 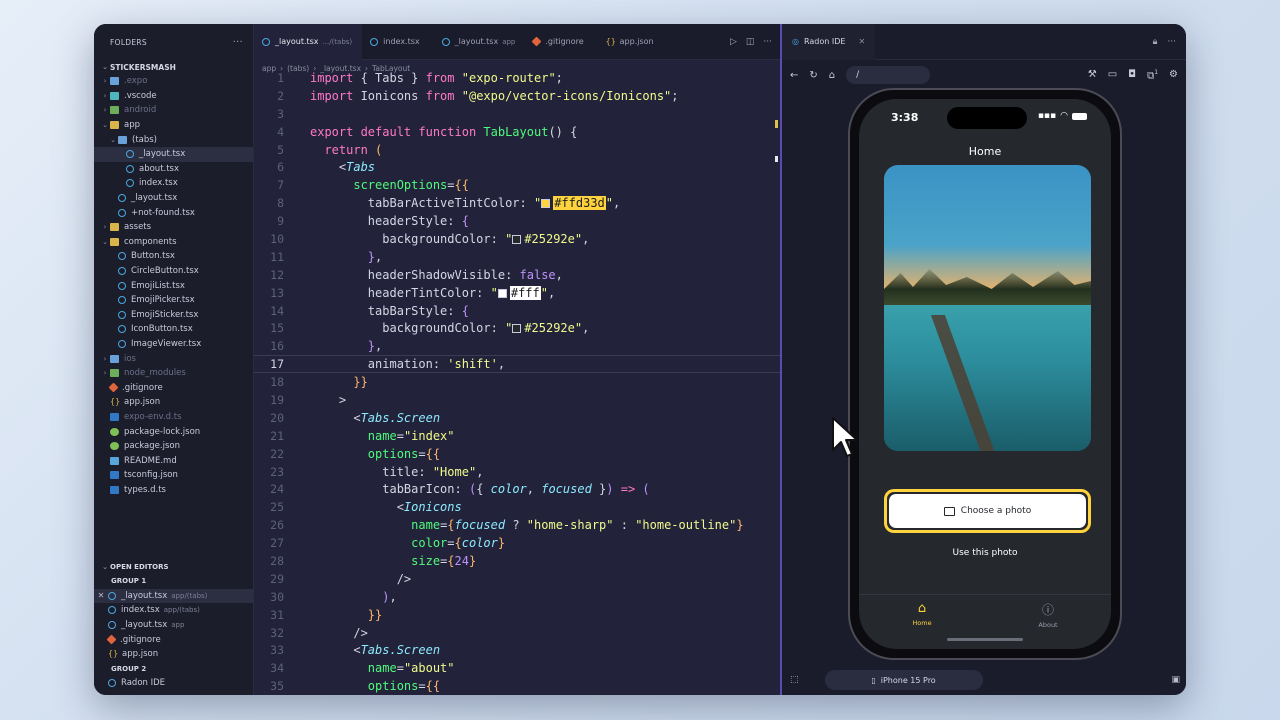 I want to click on tree-folder: › assets, so click(x=173, y=227).